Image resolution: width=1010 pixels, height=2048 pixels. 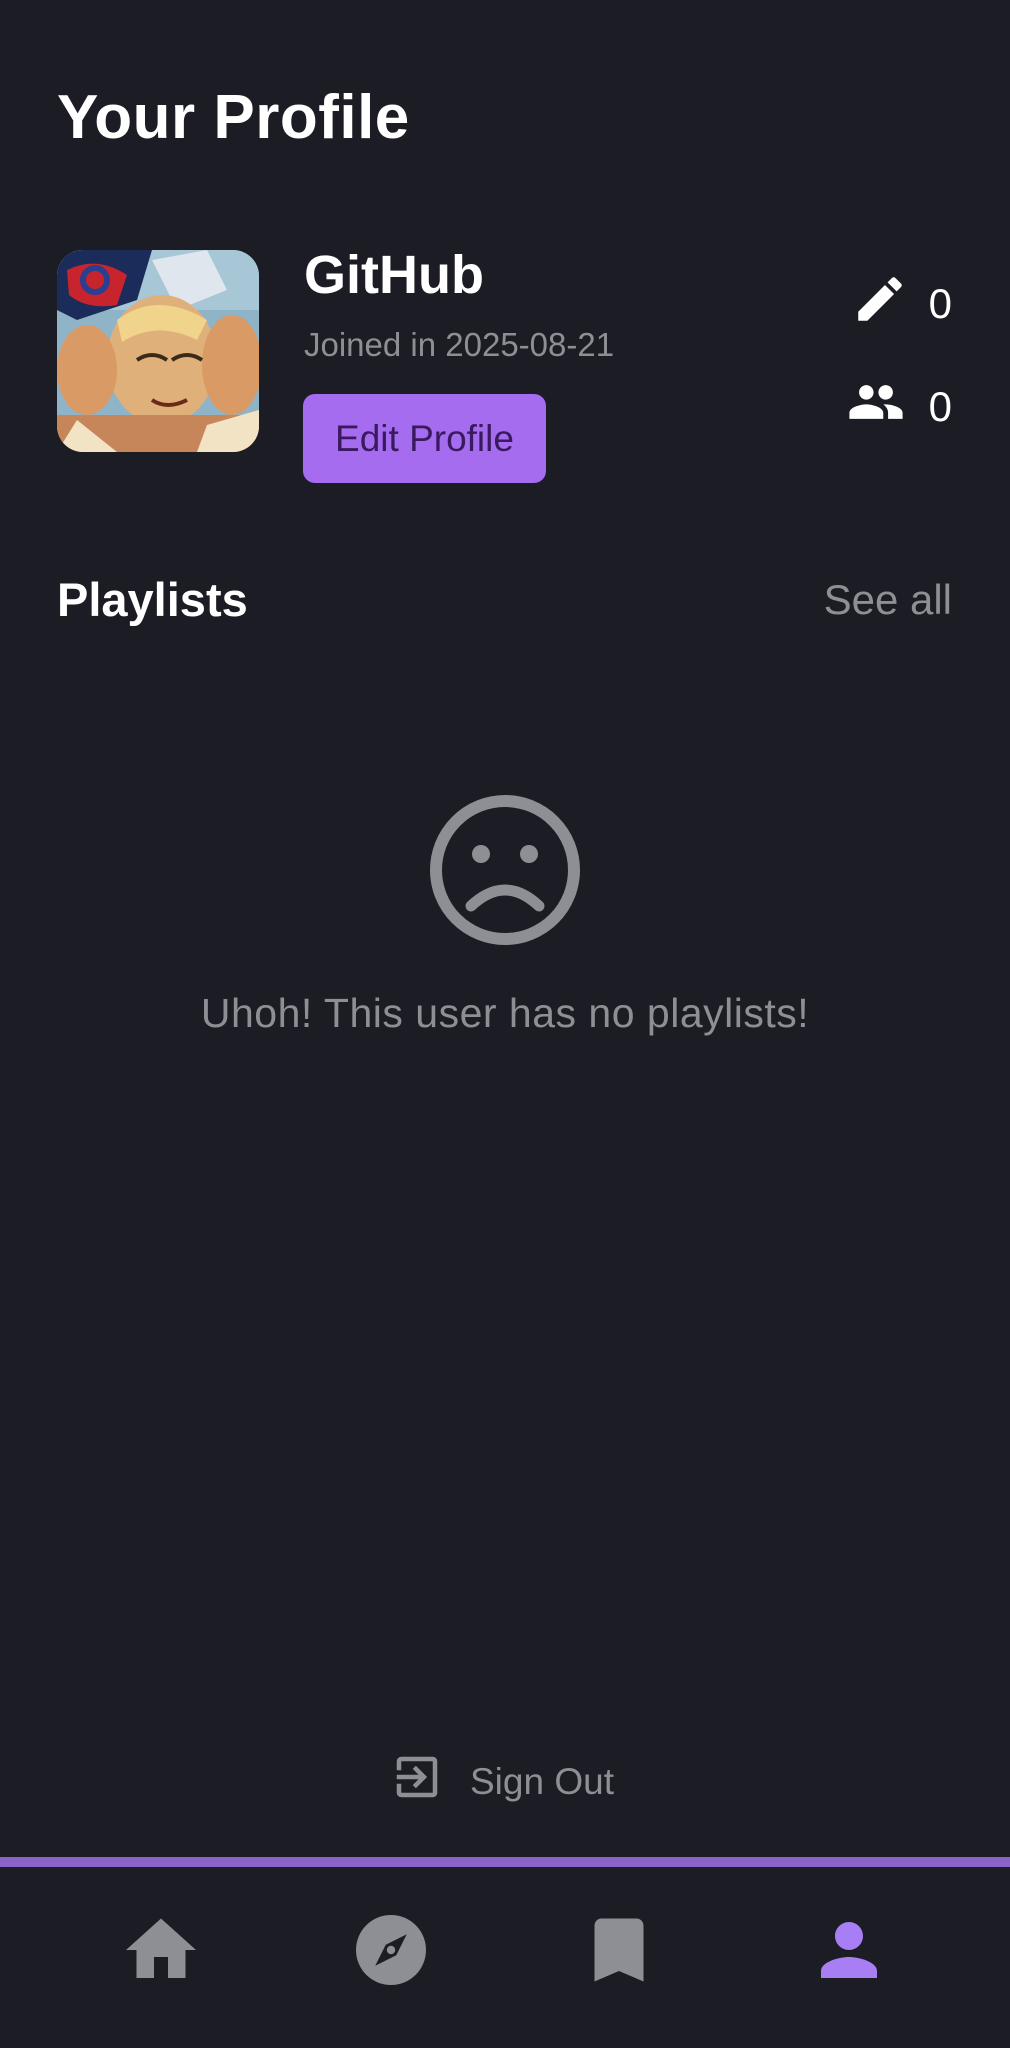 What do you see at coordinates (424, 438) in the screenshot?
I see `edit-profile-button: Edit Profile` at bounding box center [424, 438].